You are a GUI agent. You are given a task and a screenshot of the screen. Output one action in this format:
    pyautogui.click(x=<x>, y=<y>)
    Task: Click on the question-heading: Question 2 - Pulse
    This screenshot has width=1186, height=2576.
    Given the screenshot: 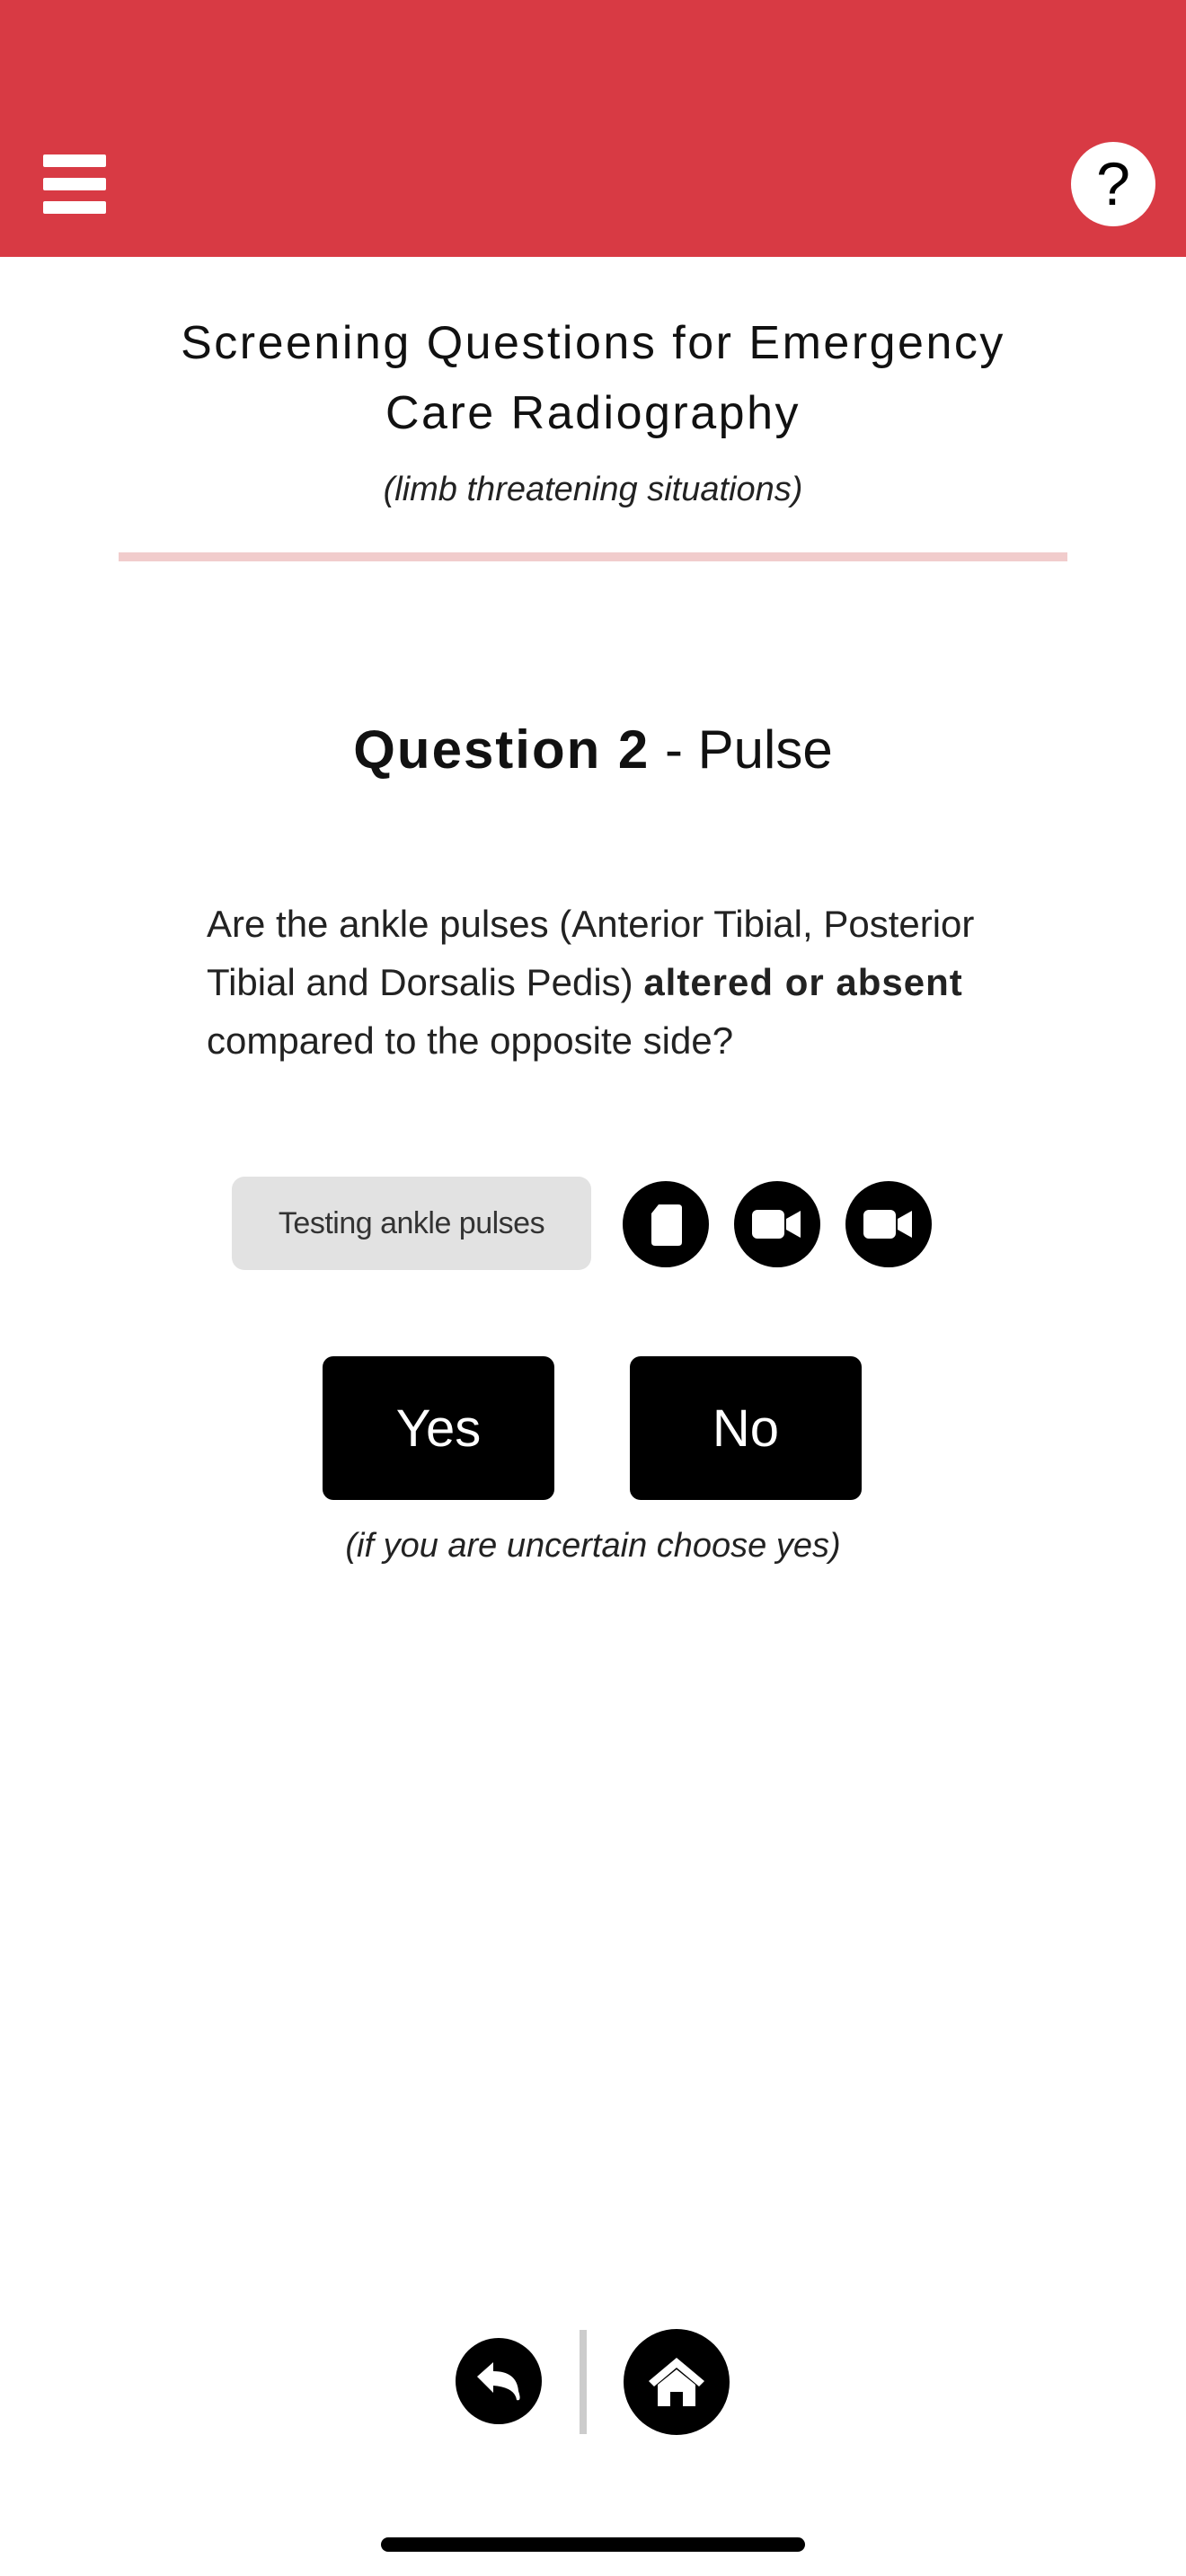 What is the action you would take?
    pyautogui.click(x=593, y=750)
    